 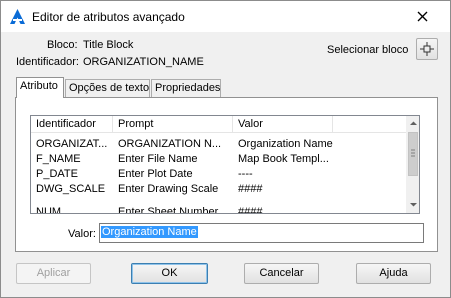 I want to click on autocad-logo-icon, so click(x=17, y=16).